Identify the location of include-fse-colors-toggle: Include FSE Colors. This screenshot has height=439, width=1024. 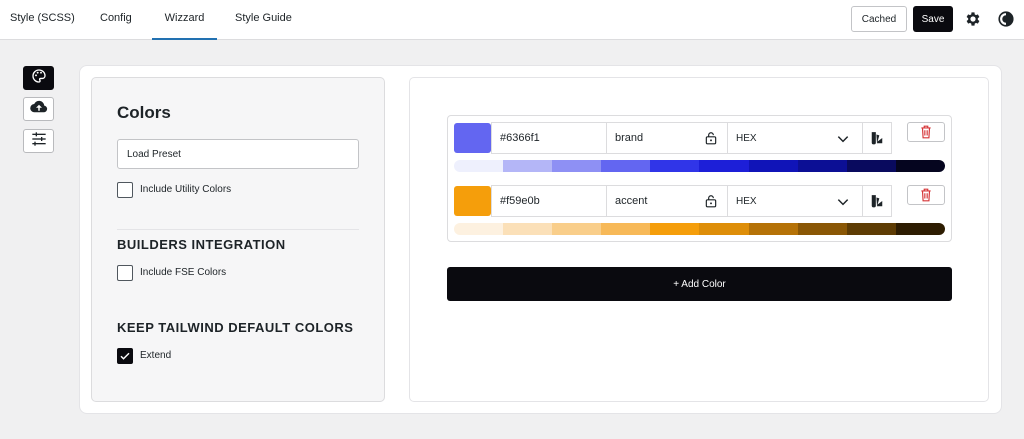
(171, 272).